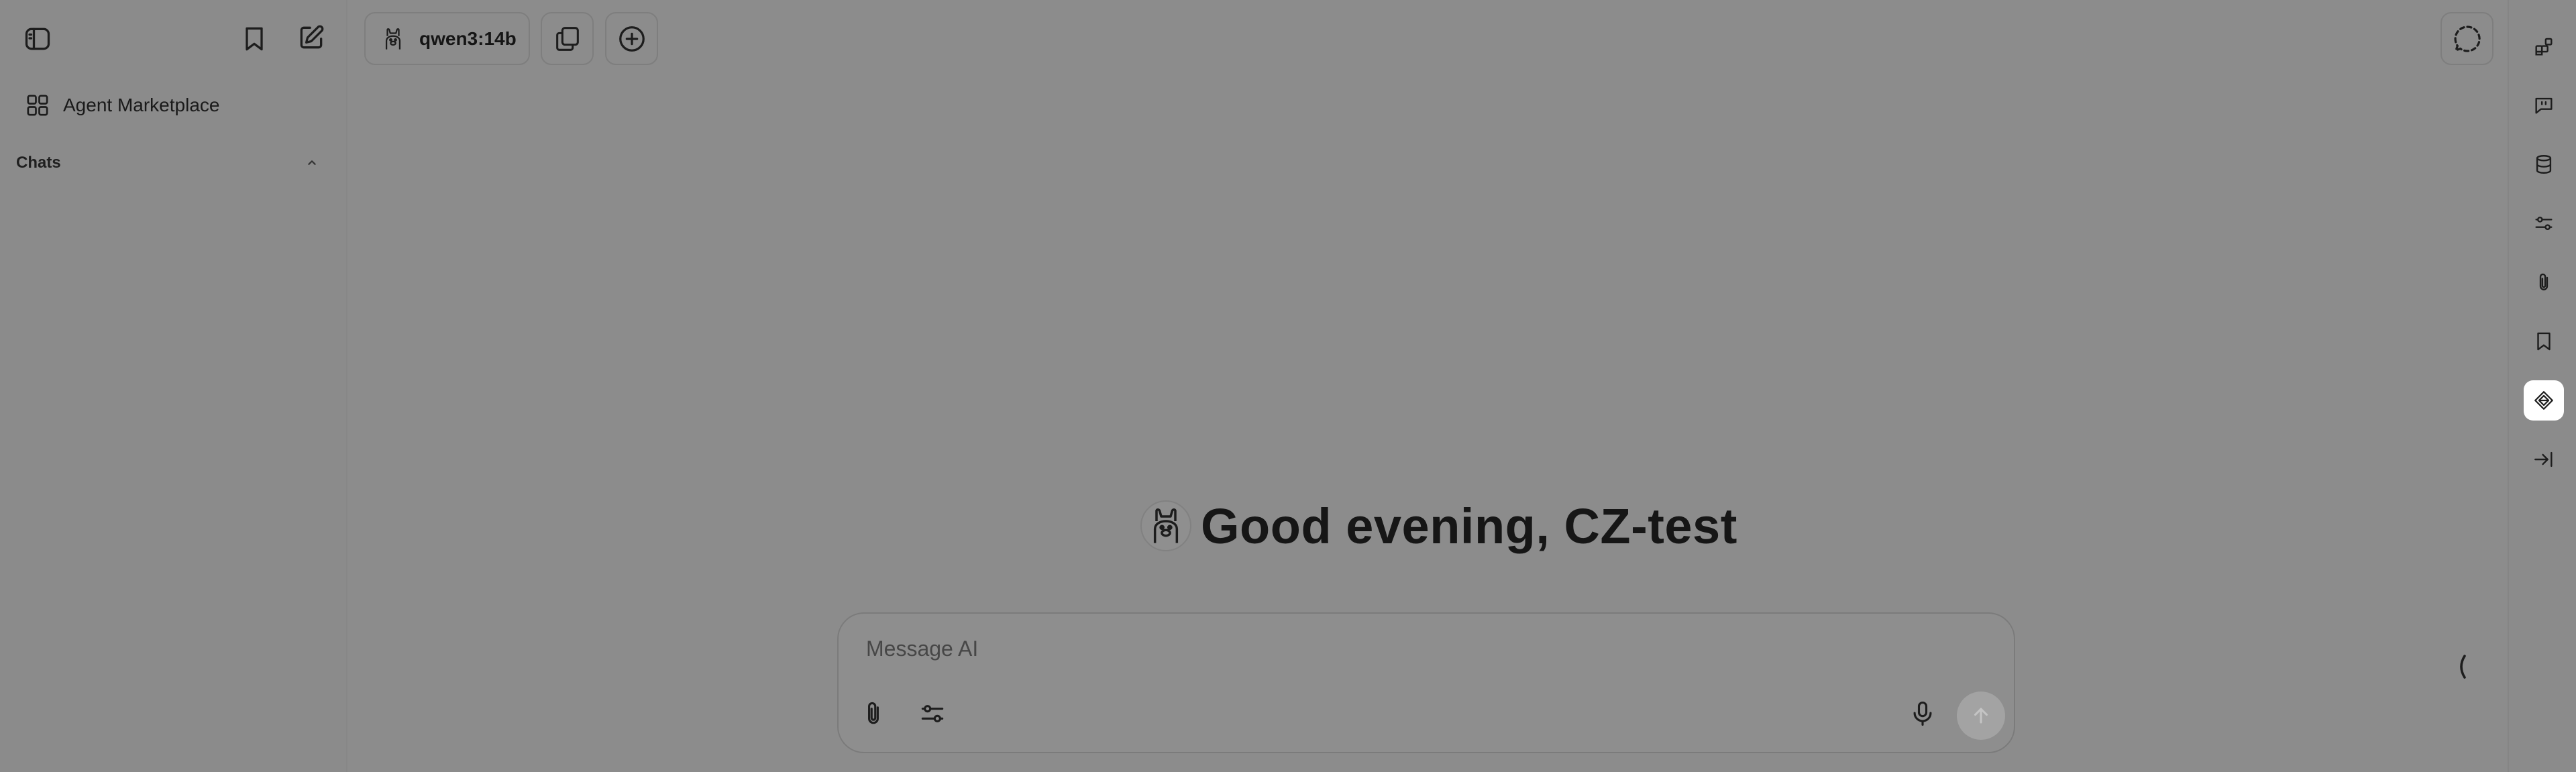  Describe the element at coordinates (1426, 682) in the screenshot. I see `message-composer: Message AI` at that location.